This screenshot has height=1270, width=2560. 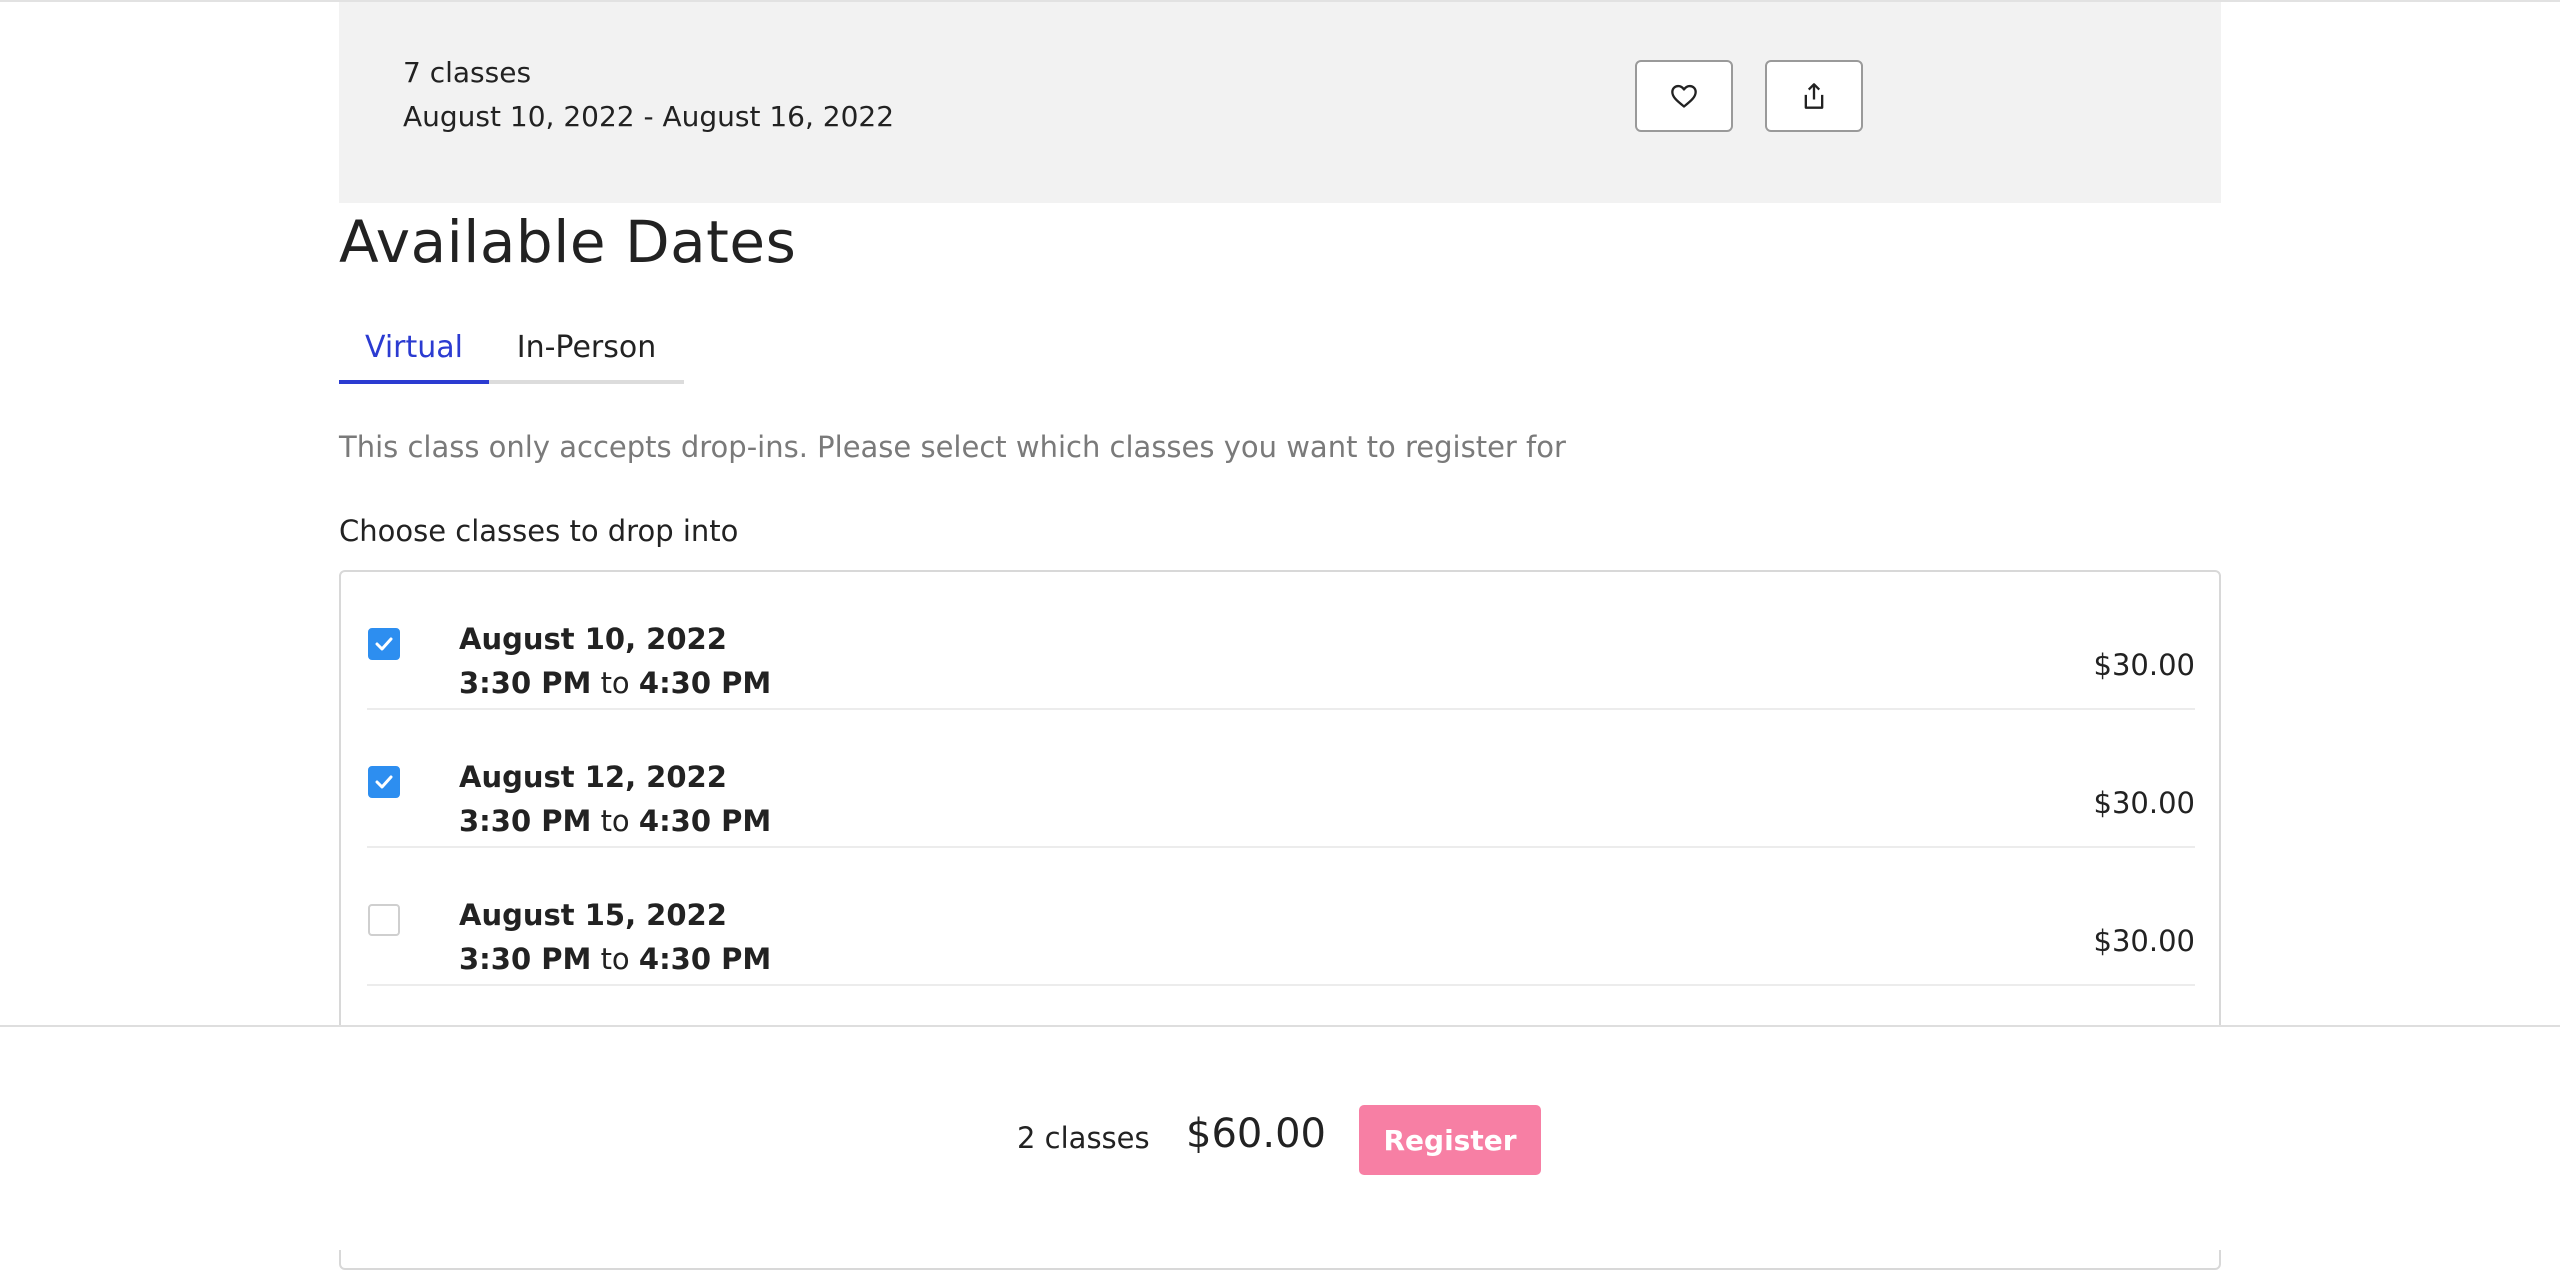 What do you see at coordinates (593, 639) in the screenshot?
I see `class-date: August 10, 2022` at bounding box center [593, 639].